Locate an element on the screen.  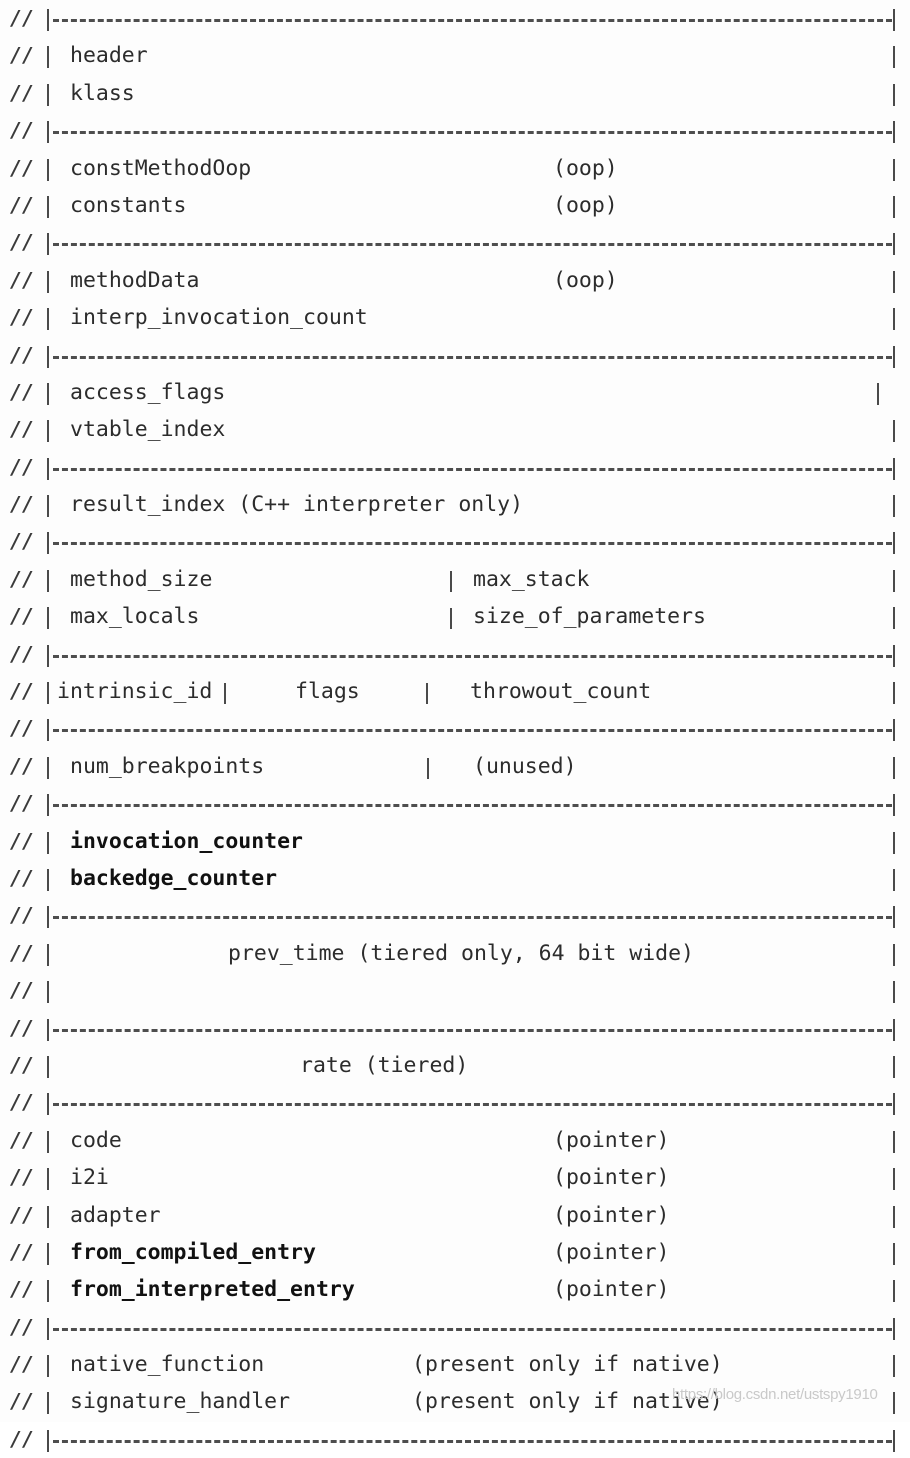
field-label: signature_handler is located at coordinates (180, 1402).